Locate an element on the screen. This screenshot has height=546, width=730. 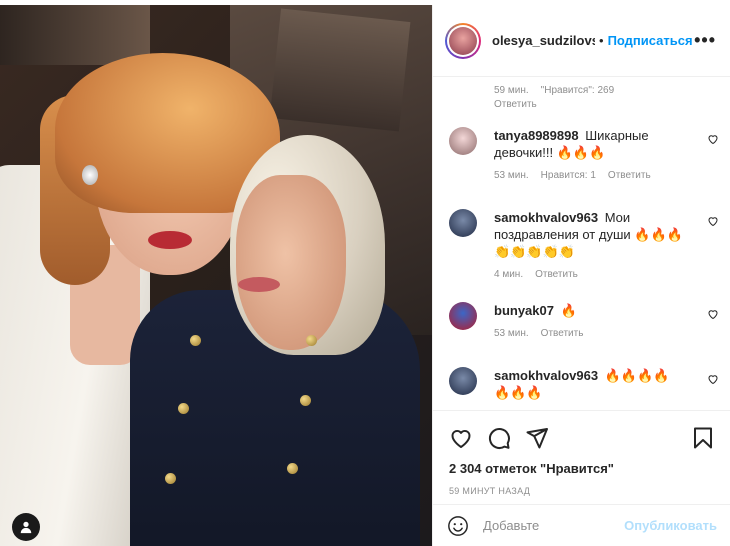
comment-item: samokhvalov963 🔥🔥🔥🔥🔥🔥🔥 is located at coordinates (584, 384).